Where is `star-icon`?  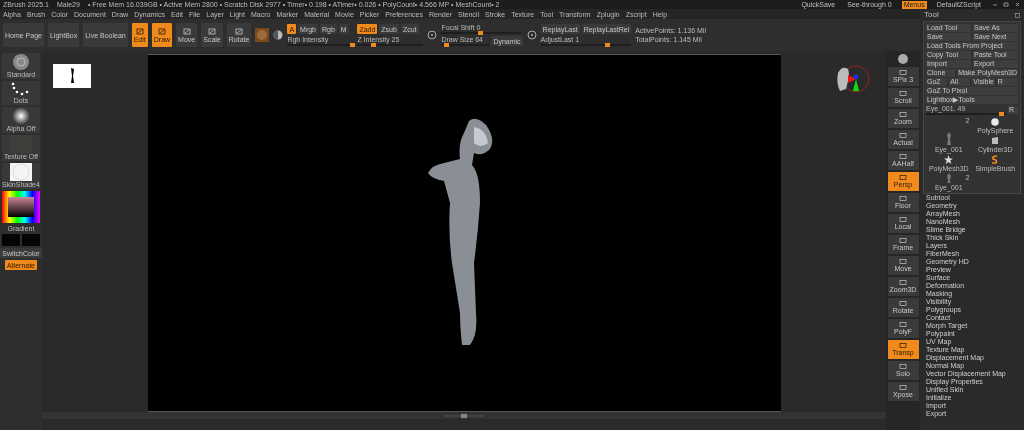 star-icon is located at coordinates (949, 159).